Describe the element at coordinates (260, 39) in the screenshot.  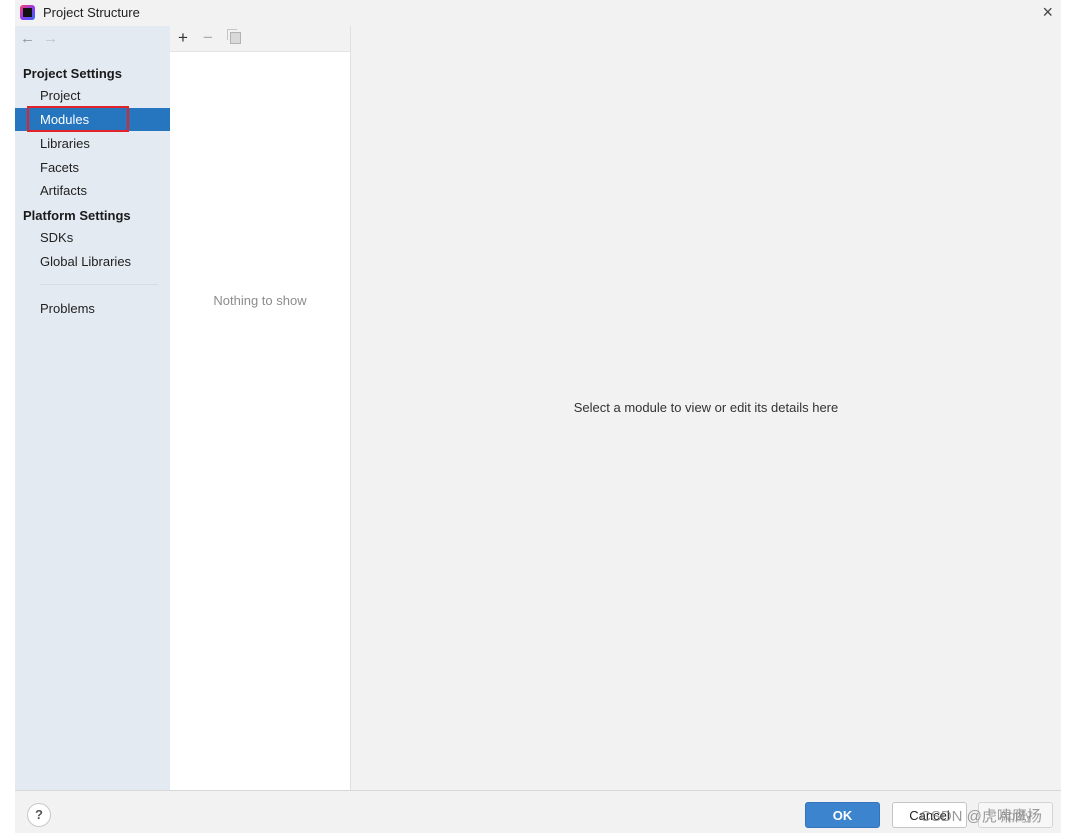
I see `list-toolbar: + −` at that location.